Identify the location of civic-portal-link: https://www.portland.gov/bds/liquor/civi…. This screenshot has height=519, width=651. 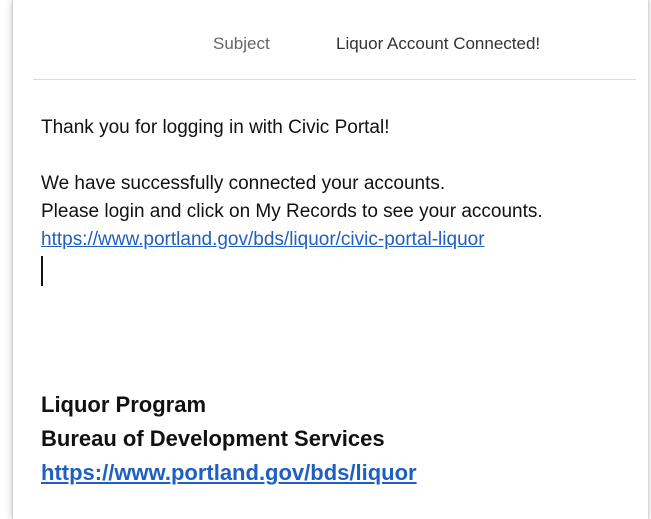
(263, 239).